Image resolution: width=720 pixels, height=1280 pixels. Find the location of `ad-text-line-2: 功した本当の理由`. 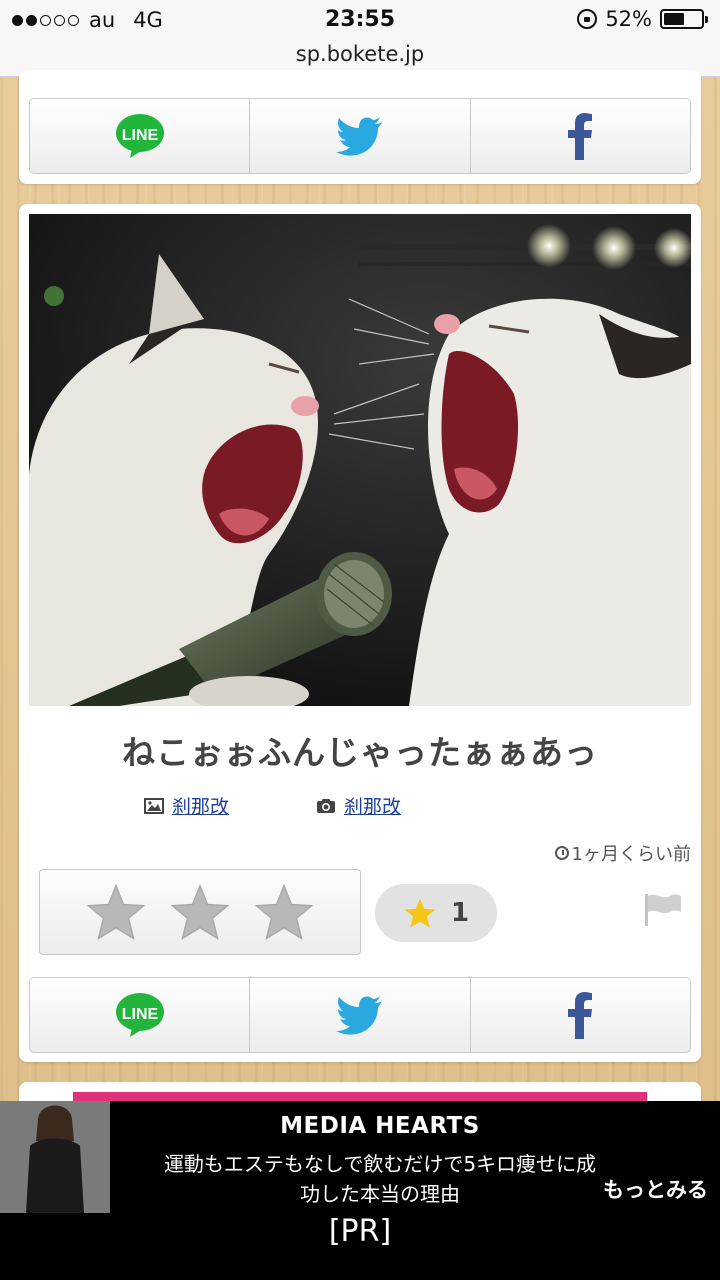

ad-text-line-2: 功した本当の理由 is located at coordinates (380, 1194).